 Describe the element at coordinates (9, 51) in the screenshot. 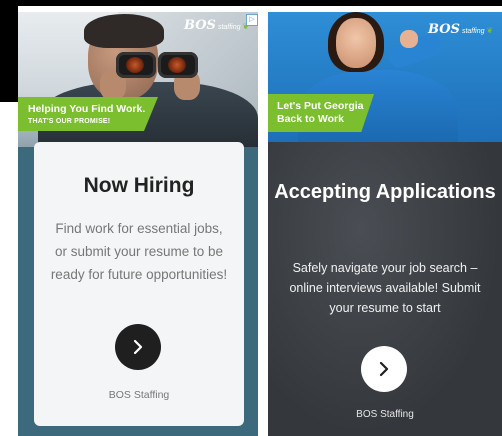

I see `left-bar` at that location.